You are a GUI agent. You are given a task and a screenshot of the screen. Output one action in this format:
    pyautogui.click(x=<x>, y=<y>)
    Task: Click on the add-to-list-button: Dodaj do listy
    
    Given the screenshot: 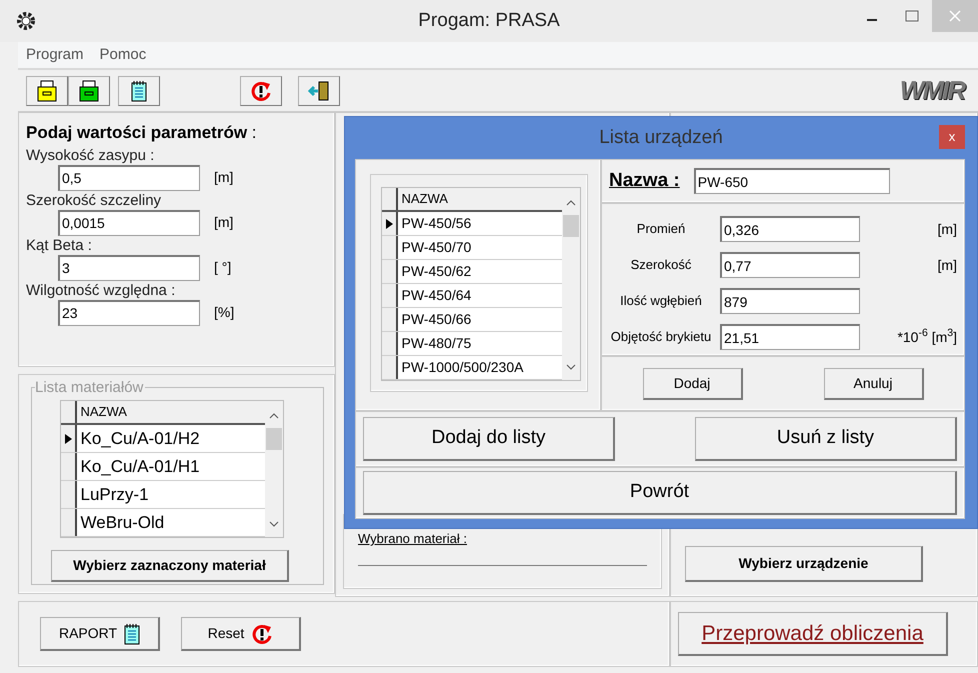 What is the action you would take?
    pyautogui.click(x=489, y=439)
    